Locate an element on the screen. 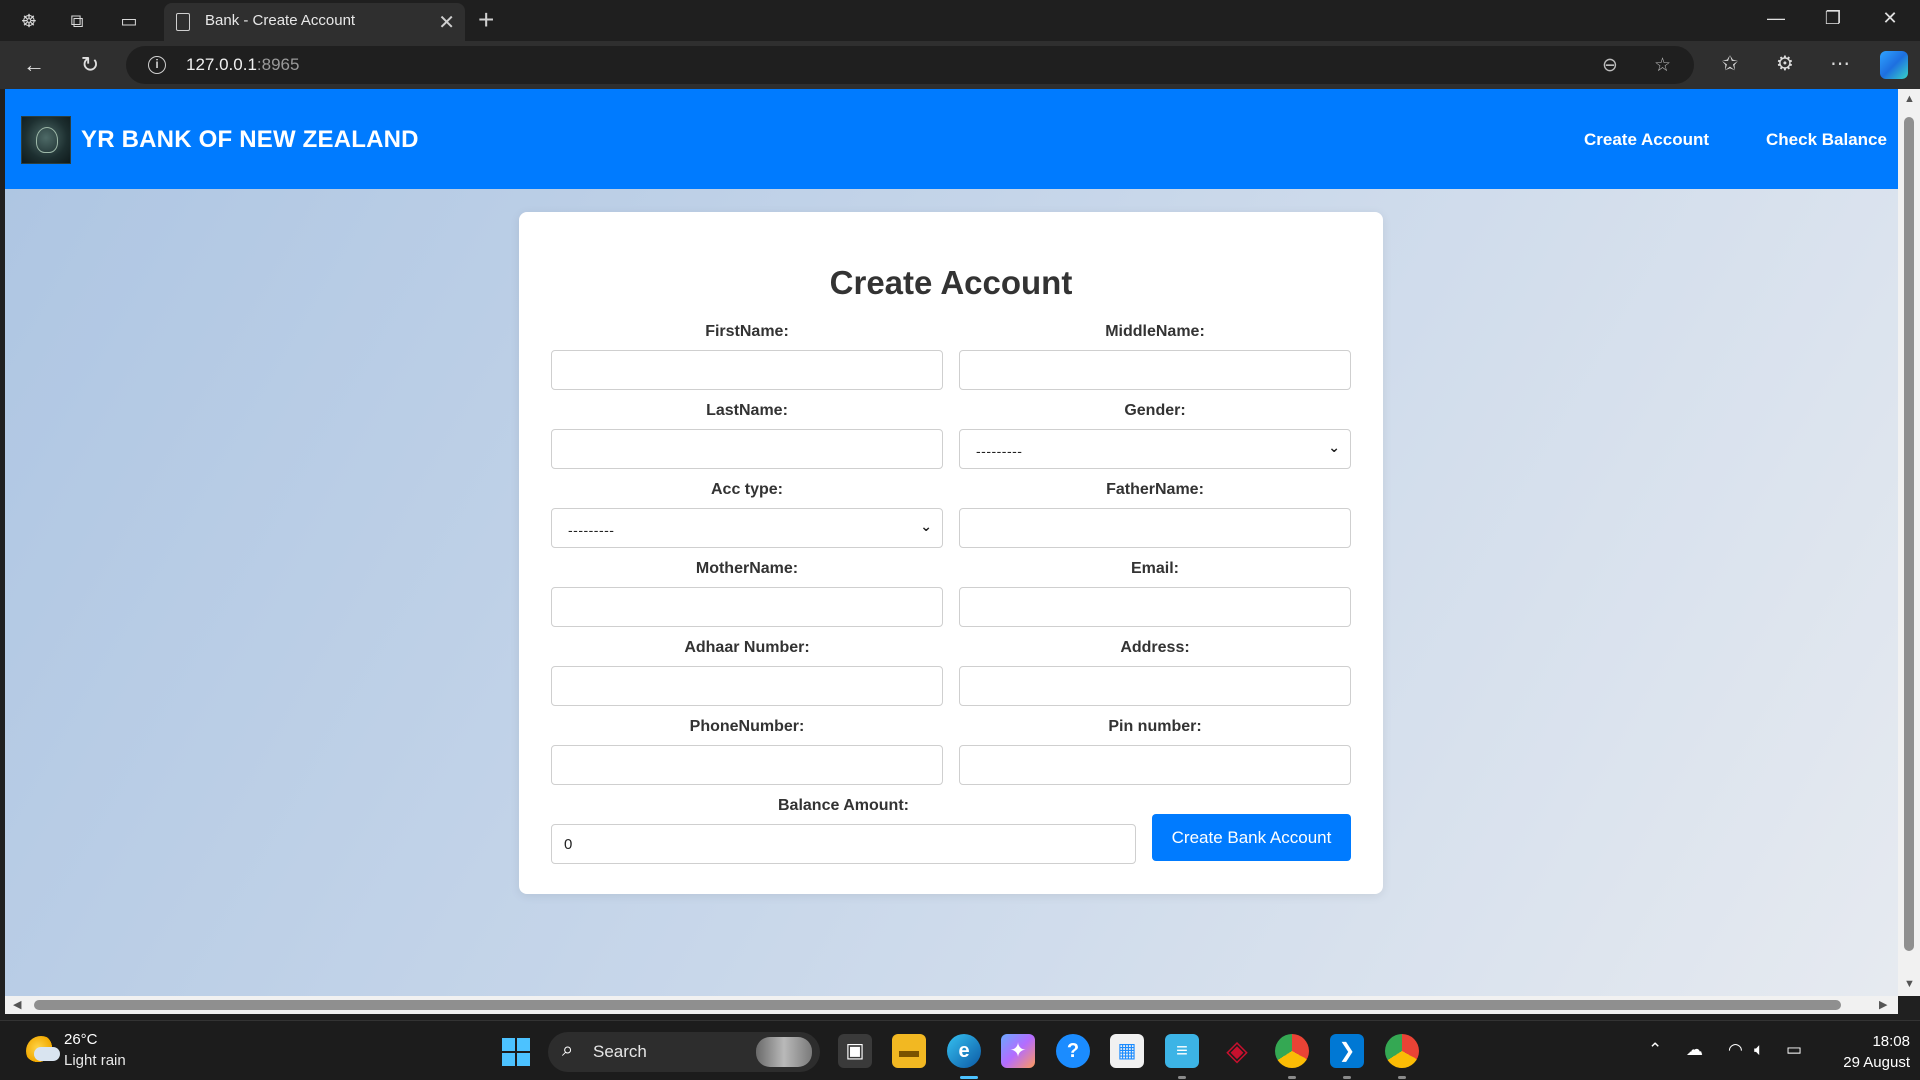 The width and height of the screenshot is (1920, 1080). favorite-star-icon: ☆ is located at coordinates (1662, 65).